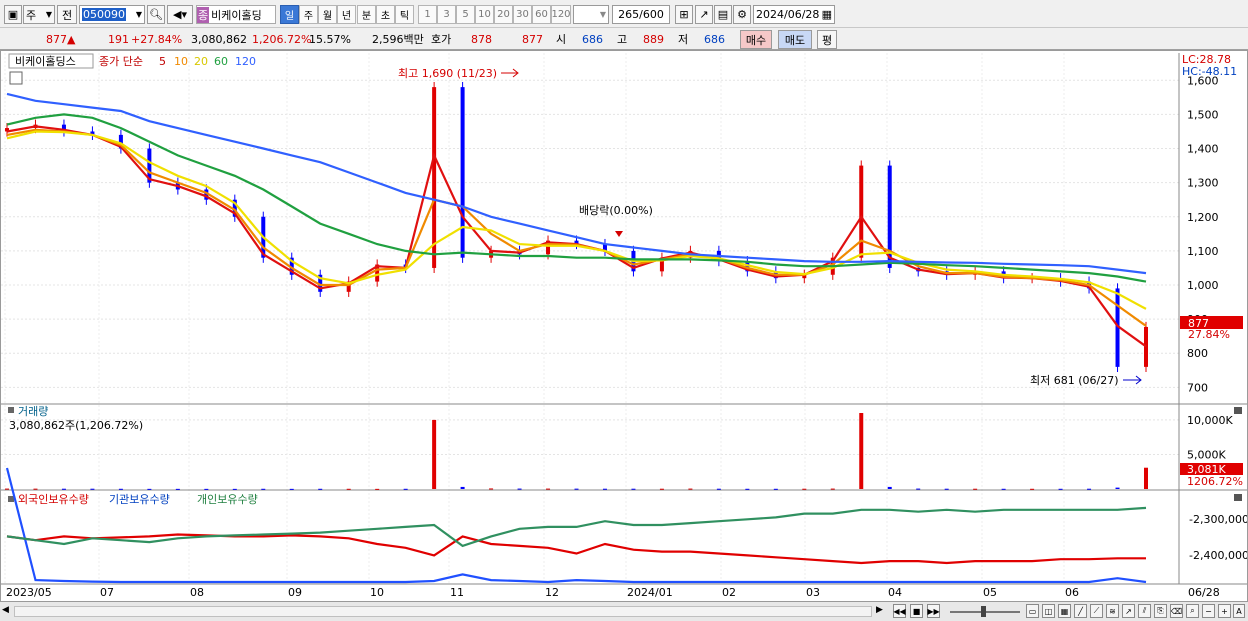 The width and height of the screenshot is (1248, 621). Describe the element at coordinates (684, 14) in the screenshot. I see `candle-type-icon: ⊞` at that location.